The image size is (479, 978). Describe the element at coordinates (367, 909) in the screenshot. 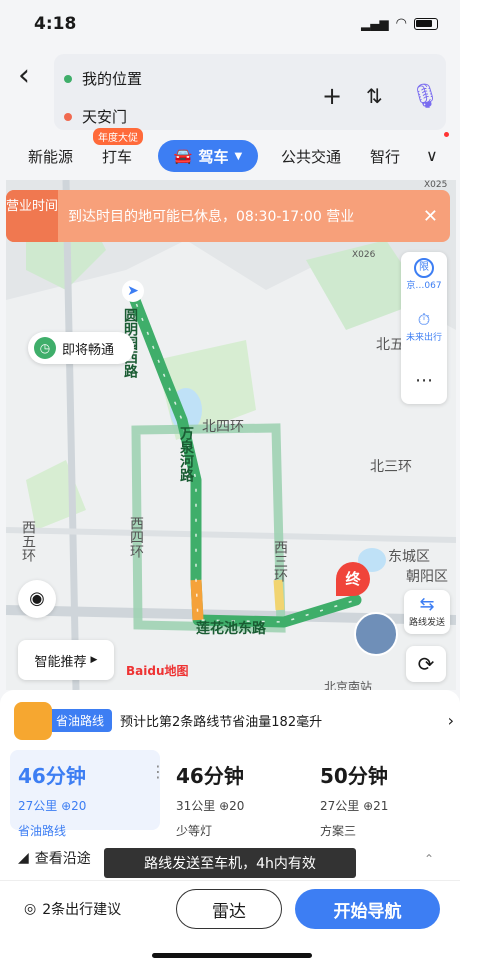

I see `start-navigation-button: 开始导航` at that location.